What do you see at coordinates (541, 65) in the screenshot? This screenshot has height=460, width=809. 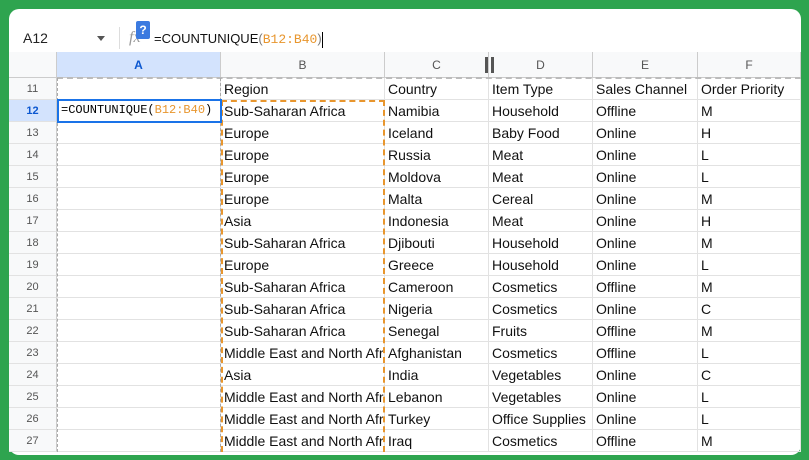 I see `column-header-d: D` at bounding box center [541, 65].